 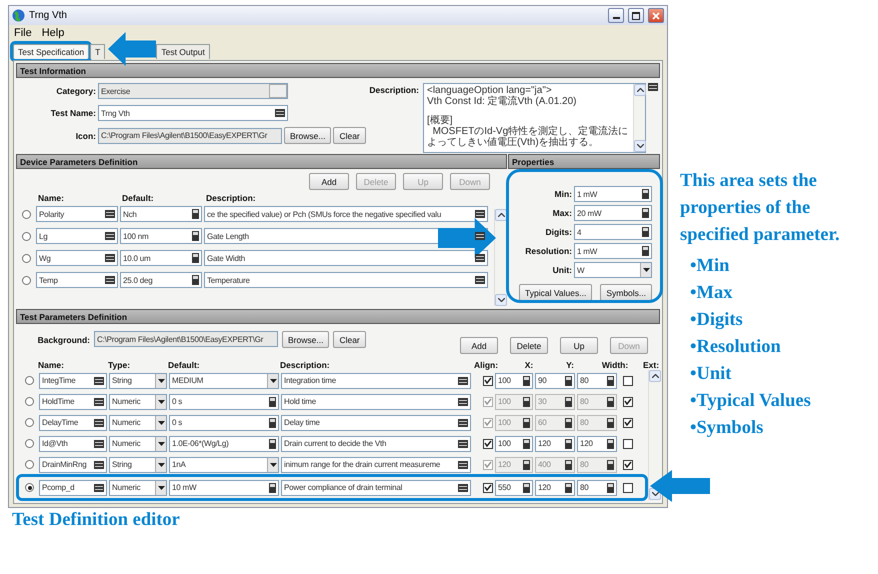 I want to click on description-field: ce the specified value) or Pch (SMUs force the negative specified valu, so click(x=346, y=214).